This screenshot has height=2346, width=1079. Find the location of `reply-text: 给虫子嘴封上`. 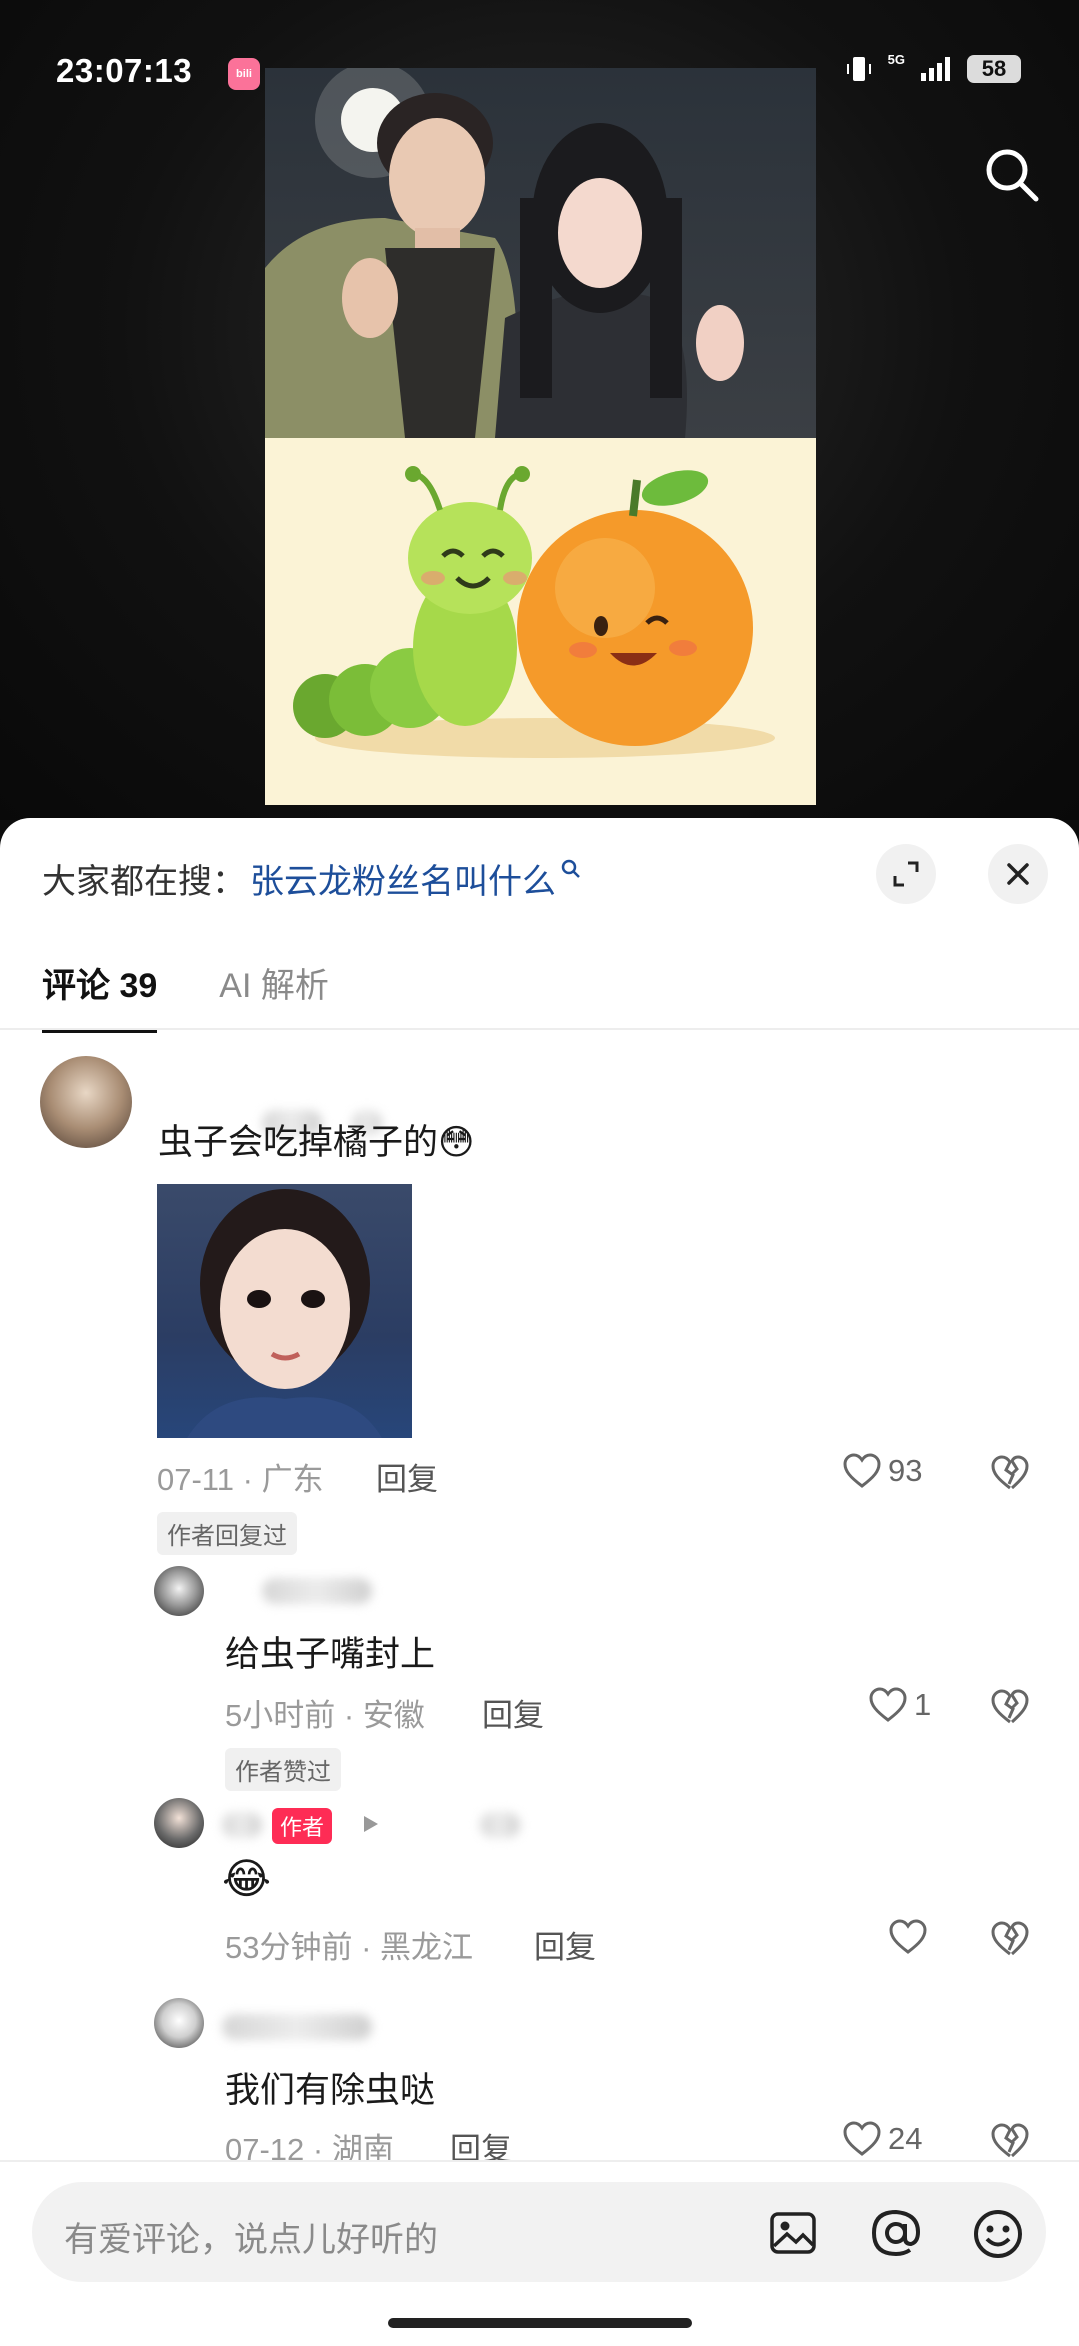

reply-text: 给虫子嘴封上 is located at coordinates (330, 1654).